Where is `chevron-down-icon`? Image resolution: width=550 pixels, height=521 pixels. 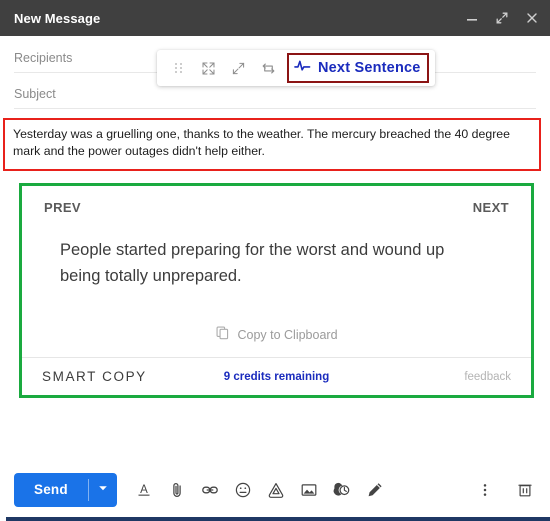
chevron-down-icon is located at coordinates (103, 490).